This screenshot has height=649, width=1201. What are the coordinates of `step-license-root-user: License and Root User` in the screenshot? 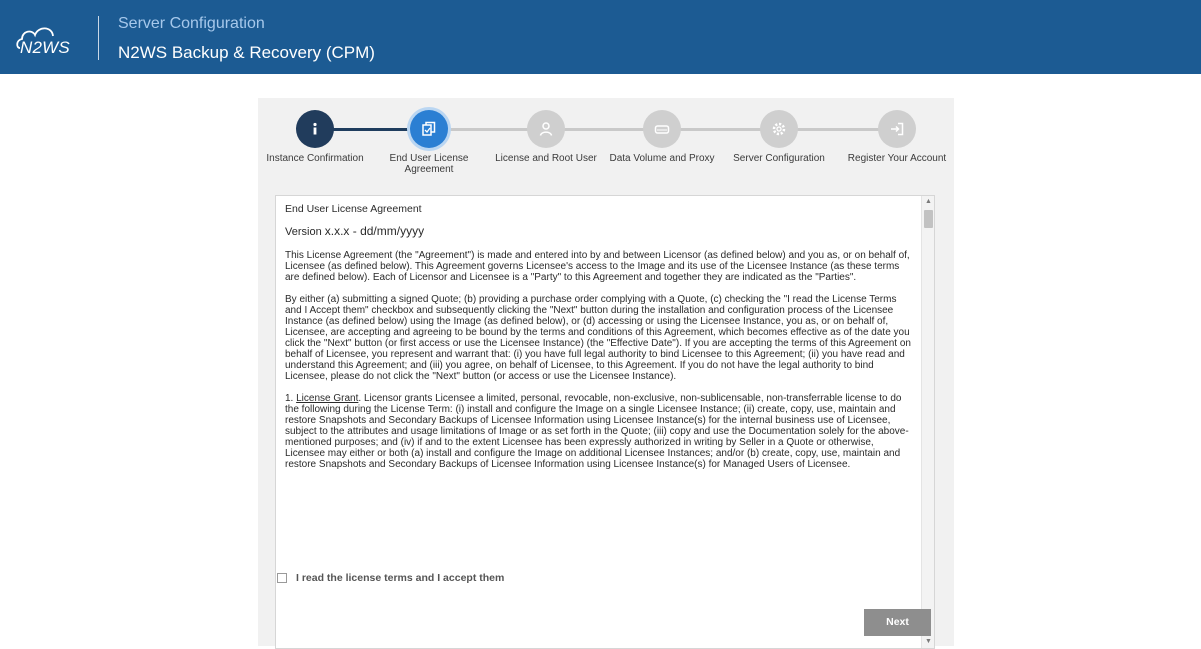 It's located at (546, 137).